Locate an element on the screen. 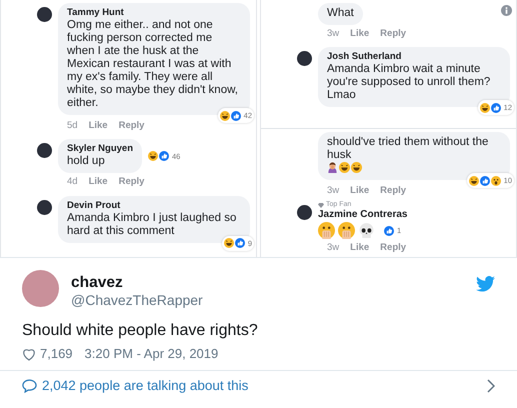 The image size is (517, 408). tweet-author-handle: @ChavezTheRapper is located at coordinates (137, 300).